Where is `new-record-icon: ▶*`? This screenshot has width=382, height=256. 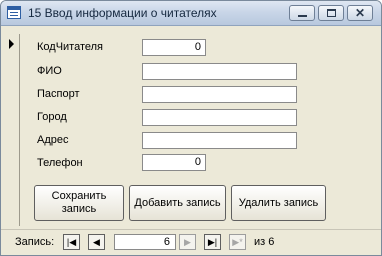
new-record-icon: ▶* is located at coordinates (237, 241).